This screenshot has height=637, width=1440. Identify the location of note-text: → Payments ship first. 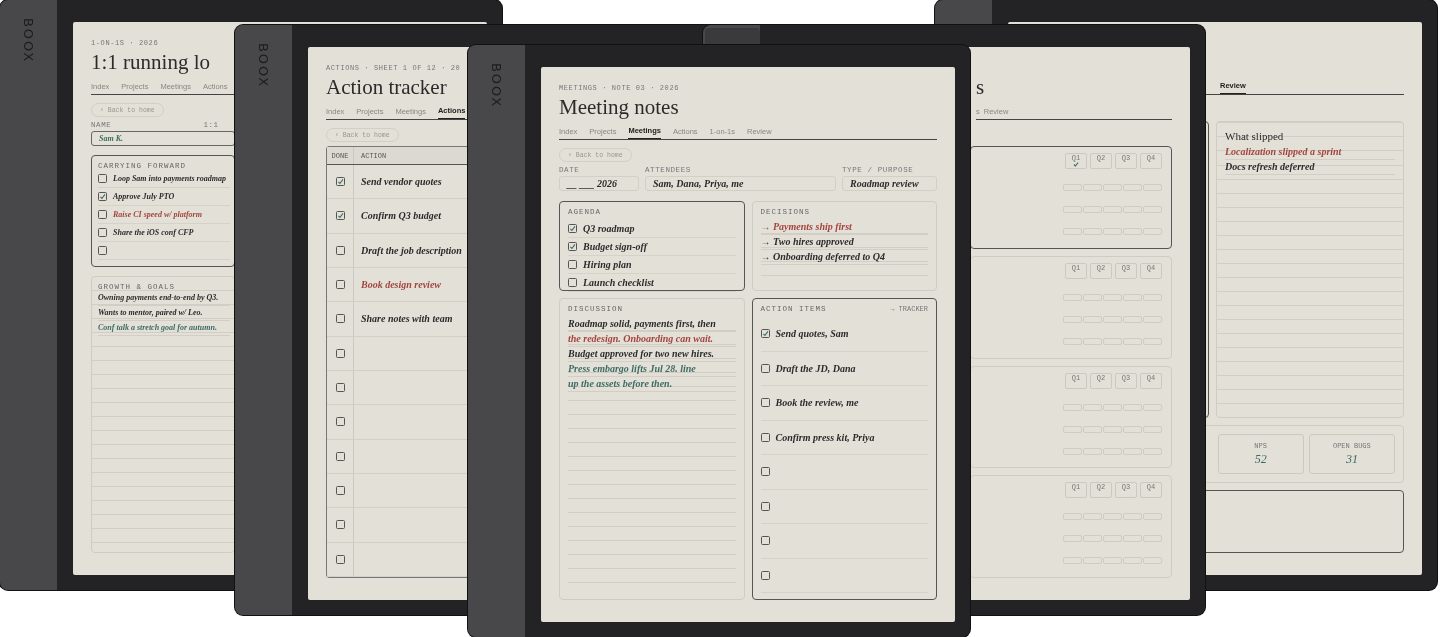
(844, 227).